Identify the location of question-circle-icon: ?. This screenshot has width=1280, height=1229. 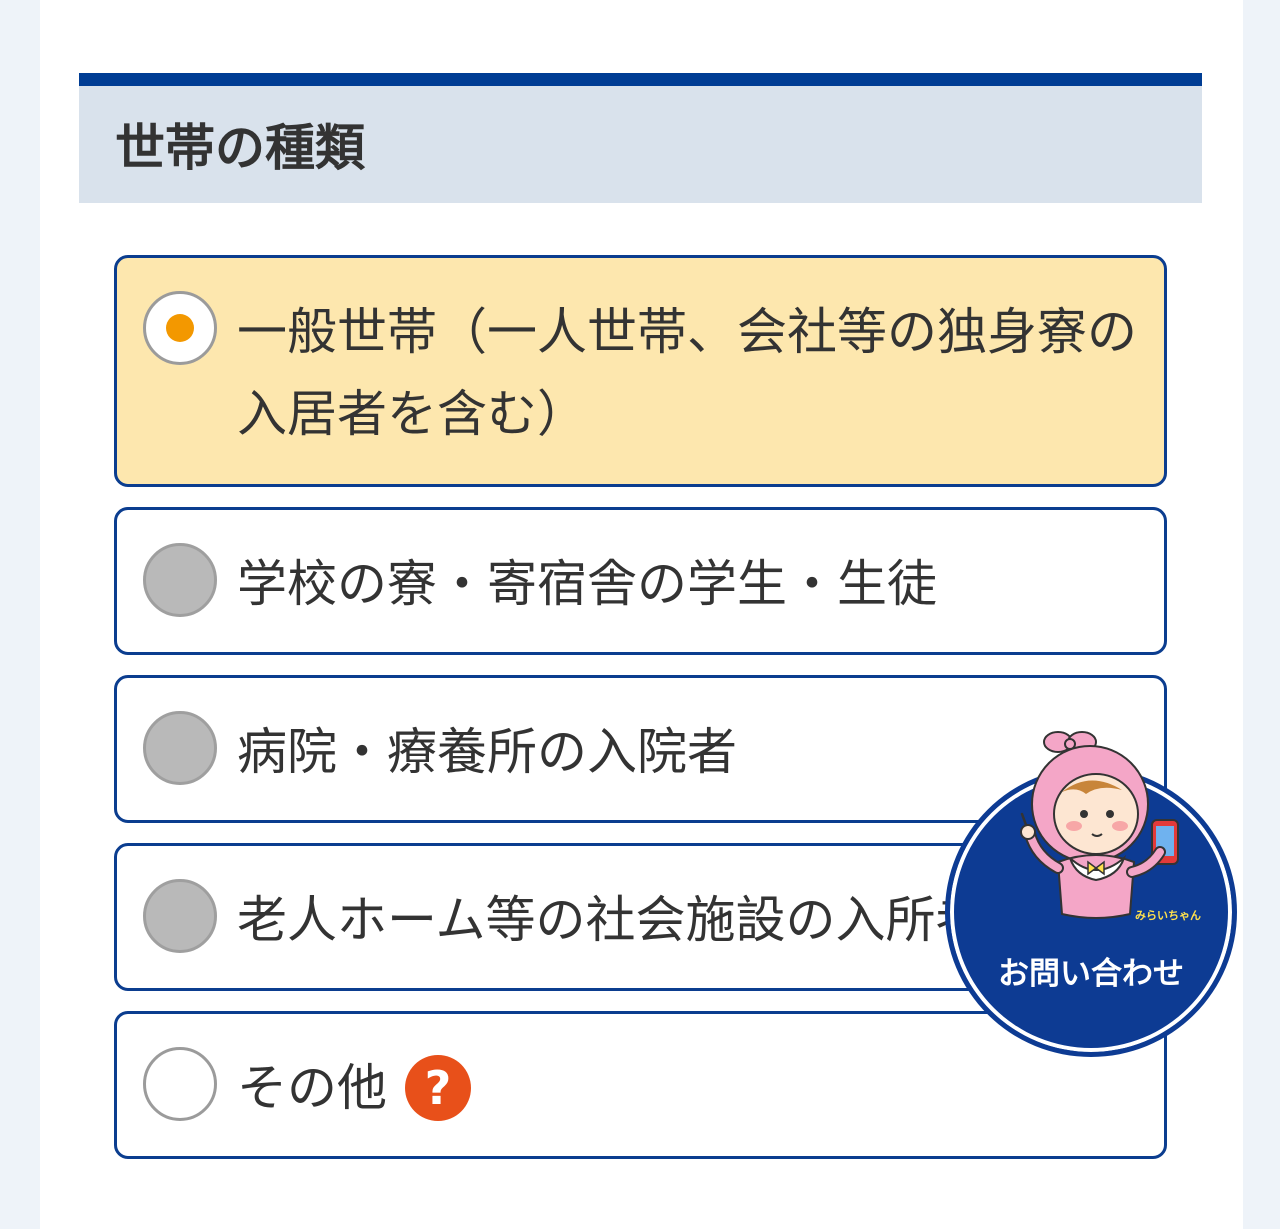
(438, 1087).